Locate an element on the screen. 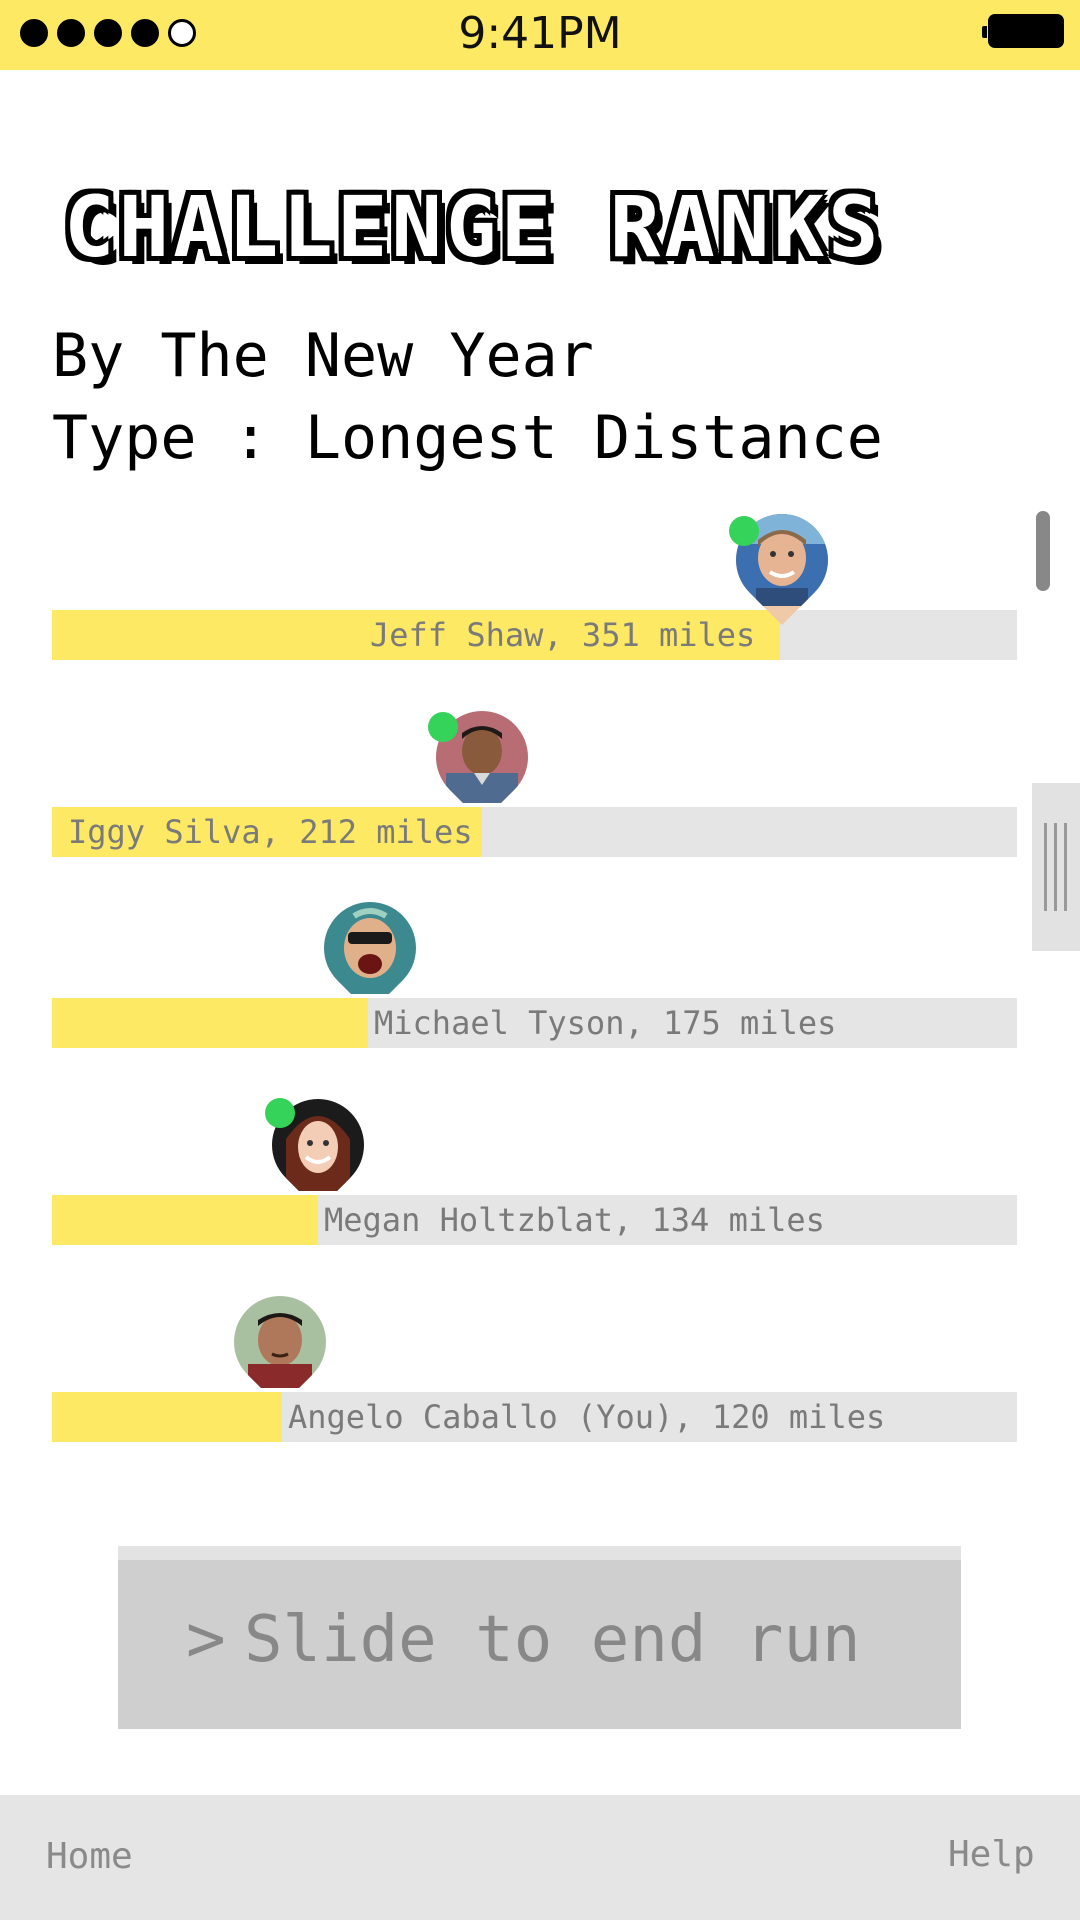 This screenshot has width=1080, height=1920. rank-label: Jeff Shaw, 351 miles is located at coordinates (563, 635).